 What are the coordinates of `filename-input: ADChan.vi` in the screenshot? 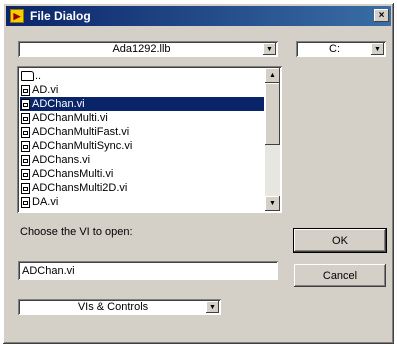 It's located at (148, 270).